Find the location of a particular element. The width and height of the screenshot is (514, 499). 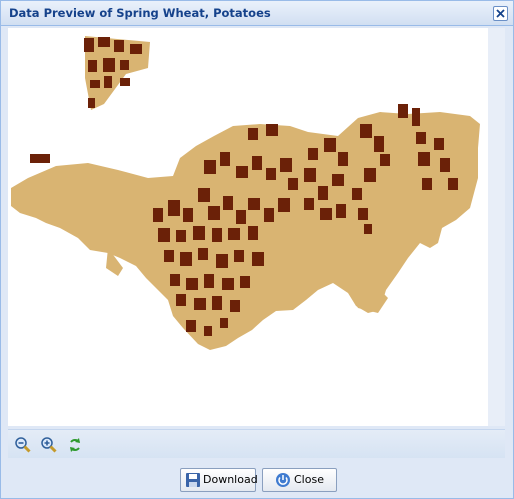

refresh-icon is located at coordinates (75, 445).